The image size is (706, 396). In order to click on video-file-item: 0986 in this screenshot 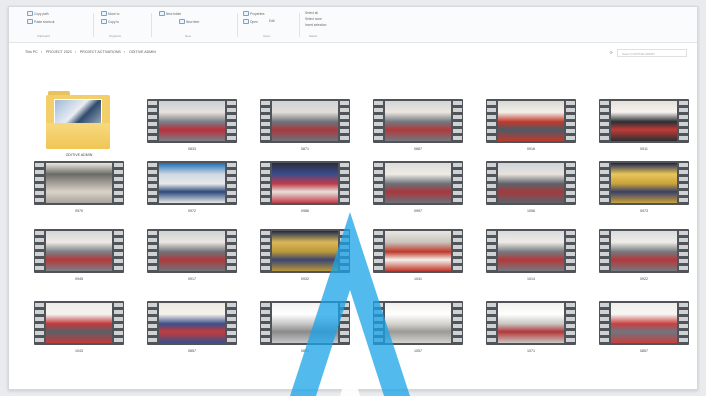, I will do `click(305, 194)`.